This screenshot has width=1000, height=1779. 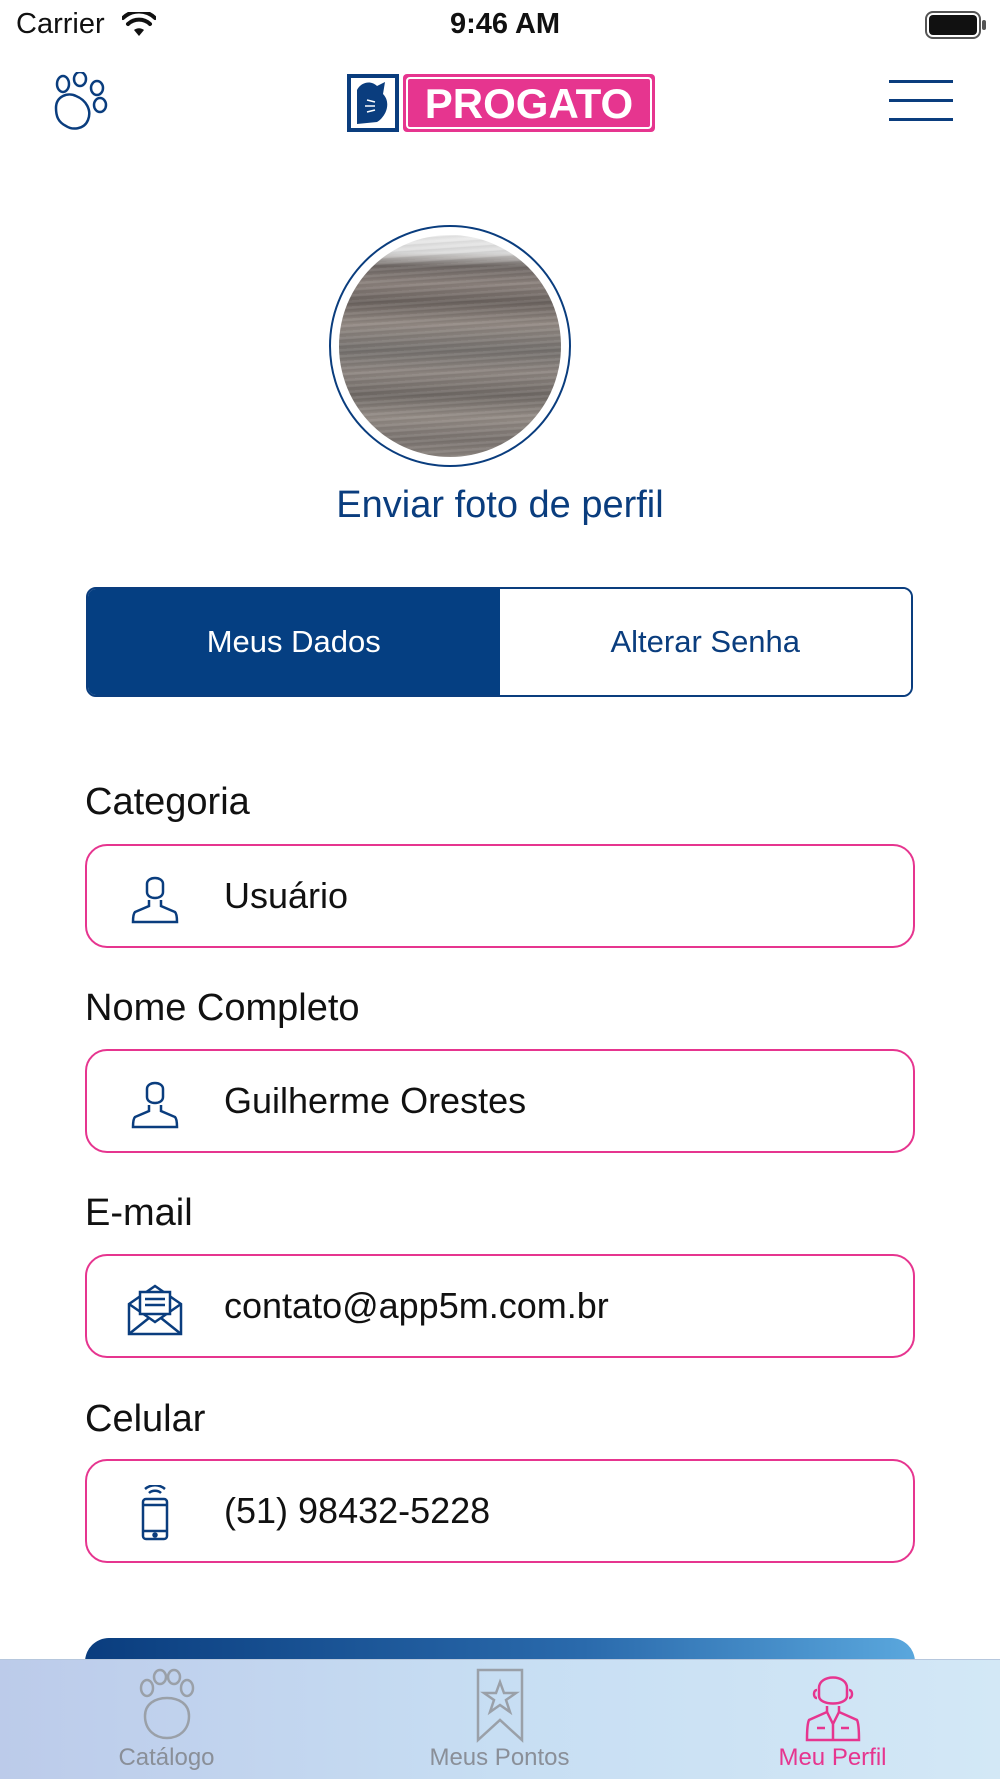 I want to click on hamburger-icon, so click(x=921, y=100).